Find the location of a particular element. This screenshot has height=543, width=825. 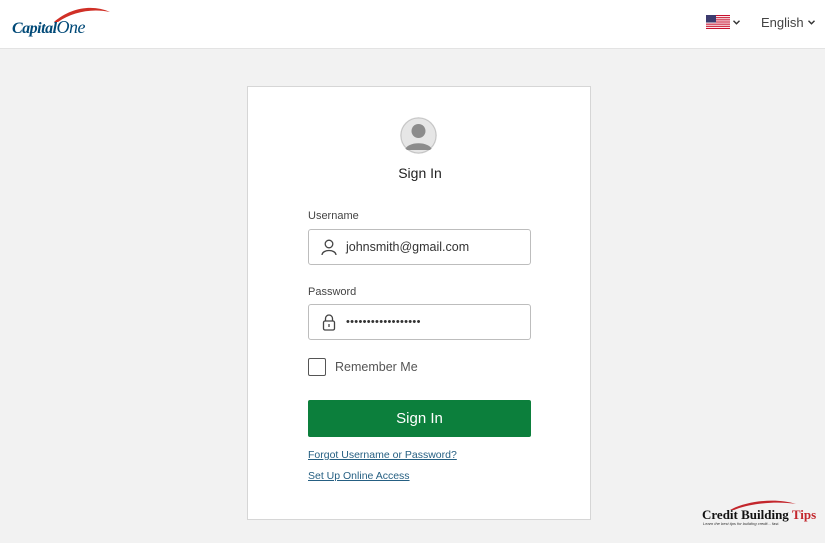

language-selector: English is located at coordinates (788, 22).